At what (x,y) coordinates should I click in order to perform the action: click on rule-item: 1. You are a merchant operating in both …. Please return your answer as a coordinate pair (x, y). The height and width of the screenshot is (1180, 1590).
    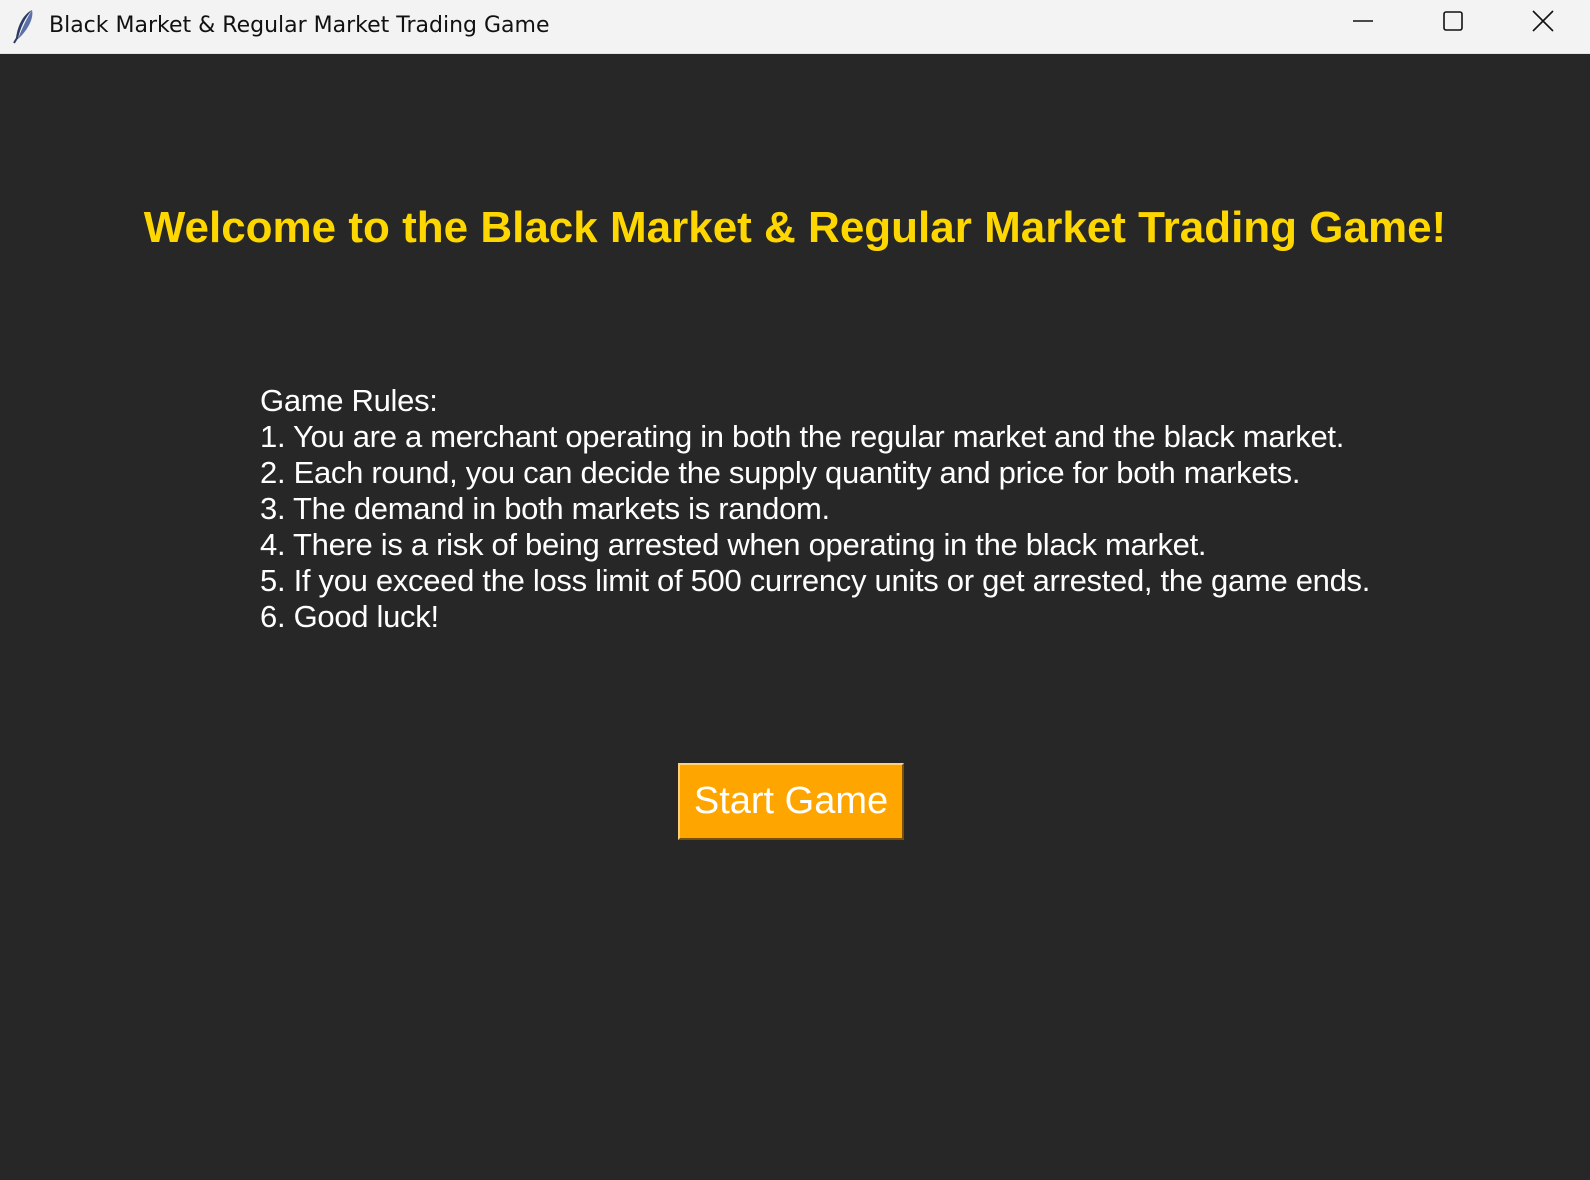
    Looking at the image, I should click on (802, 436).